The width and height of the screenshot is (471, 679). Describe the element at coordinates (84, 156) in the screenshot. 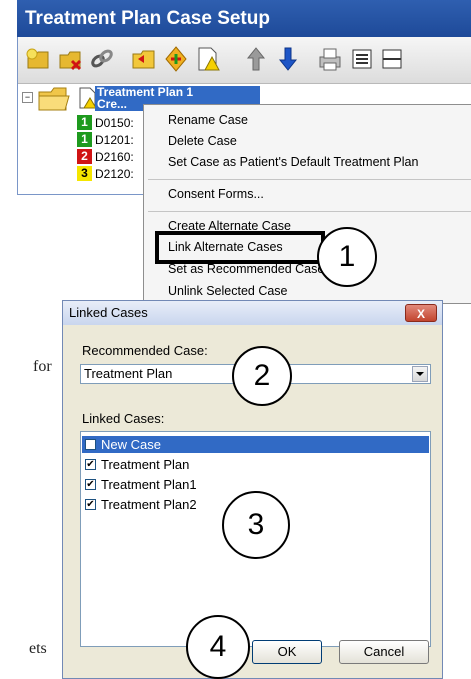

I see `priority-badge: 2` at that location.